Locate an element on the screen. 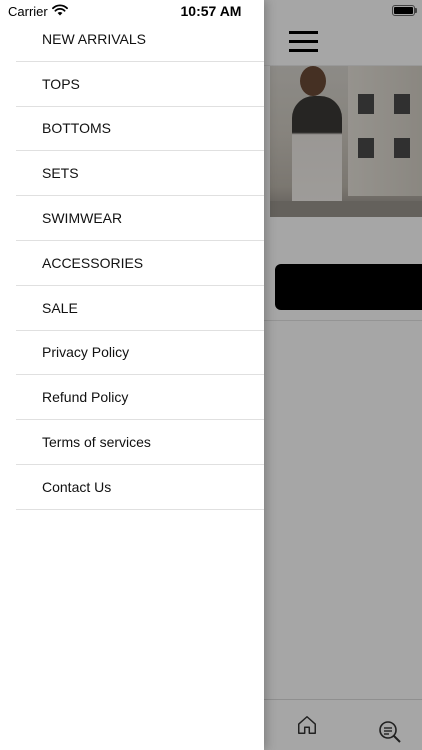 This screenshot has height=750, width=422. menu-item-terms-of-services: Terms of services is located at coordinates (140, 442).